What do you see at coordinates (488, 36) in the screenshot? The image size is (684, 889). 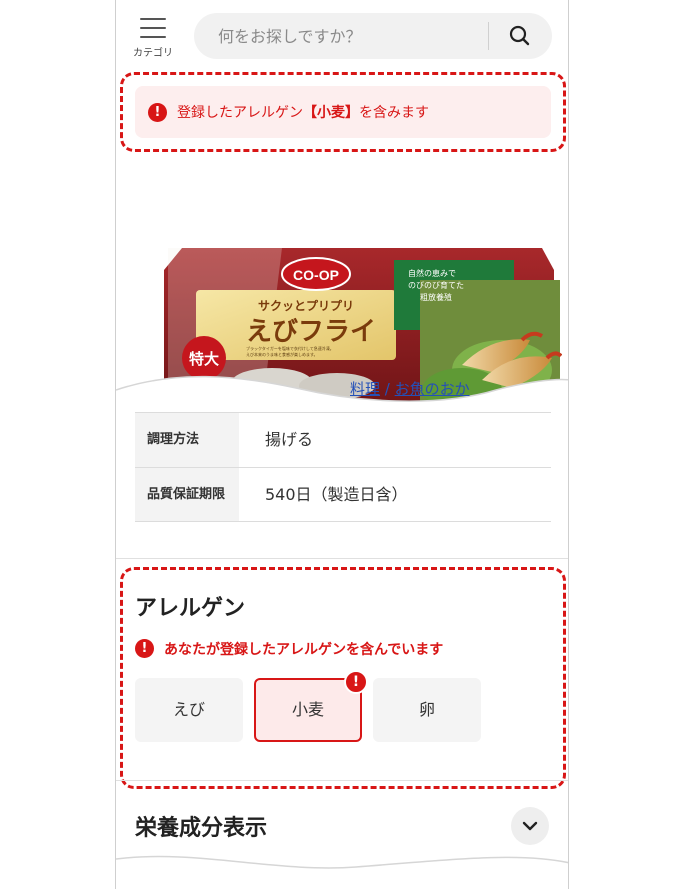 I see `search-divider` at bounding box center [488, 36].